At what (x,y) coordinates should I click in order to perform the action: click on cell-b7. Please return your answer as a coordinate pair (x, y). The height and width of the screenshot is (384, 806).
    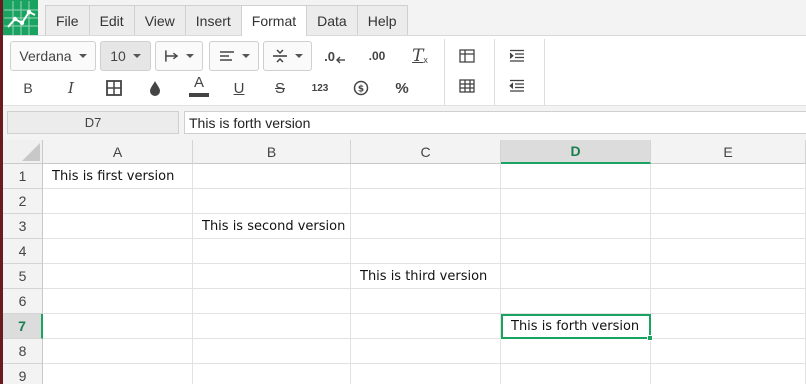
    Looking at the image, I should click on (272, 326).